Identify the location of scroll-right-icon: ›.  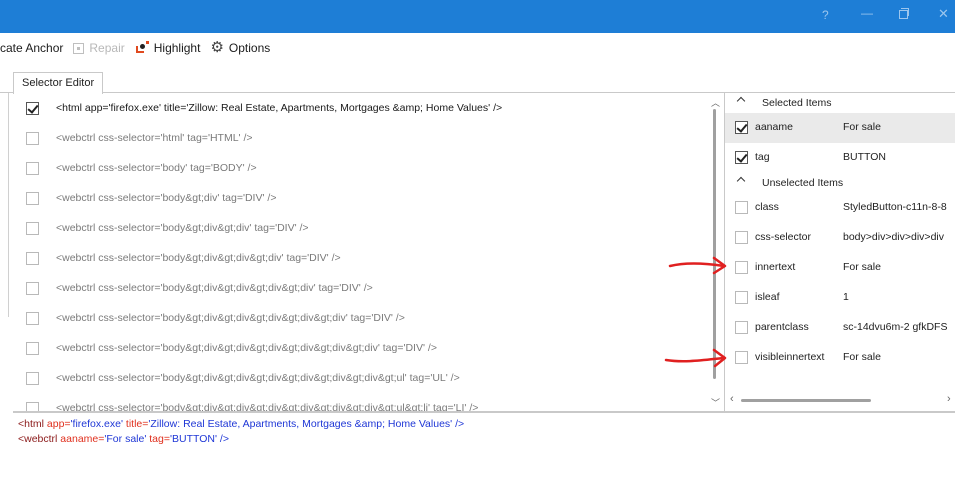
(949, 399).